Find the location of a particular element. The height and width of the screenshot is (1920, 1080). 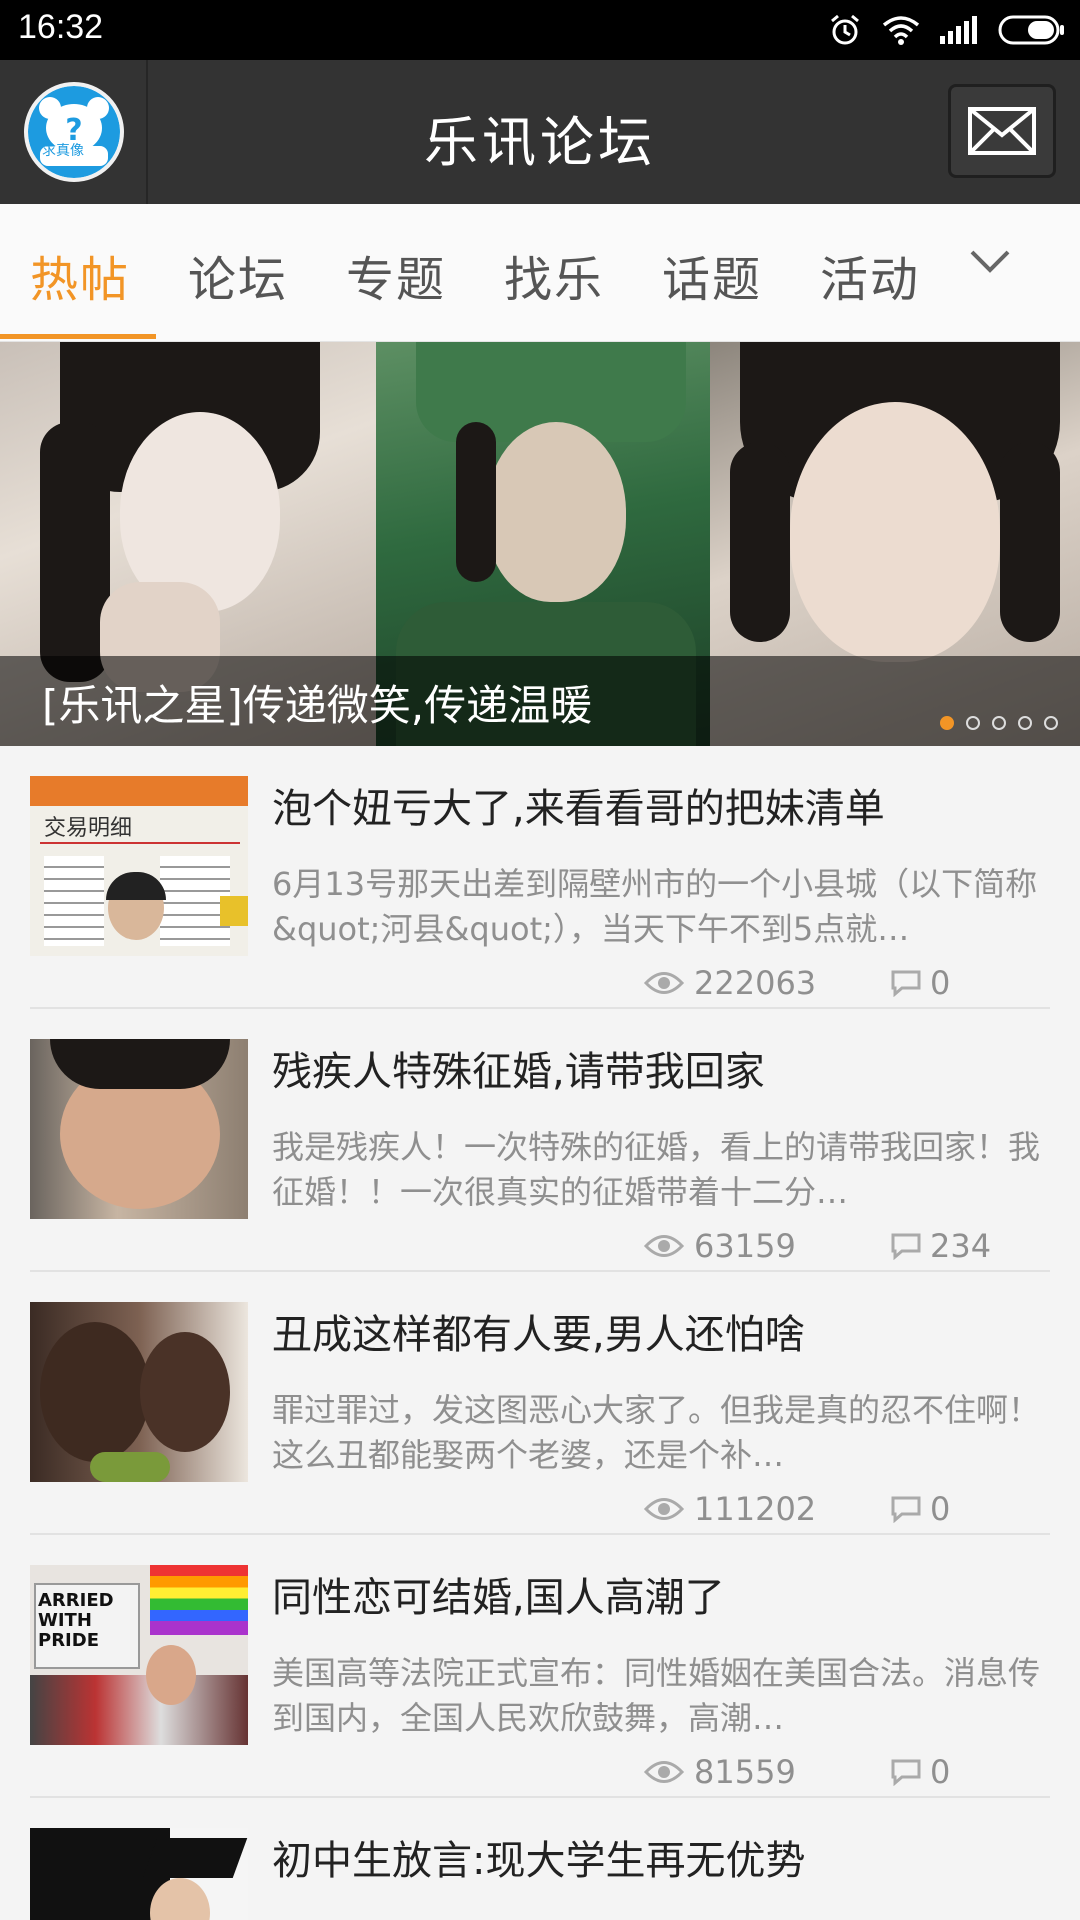

app-header: ? 求真像 乐讯论坛 is located at coordinates (540, 132).